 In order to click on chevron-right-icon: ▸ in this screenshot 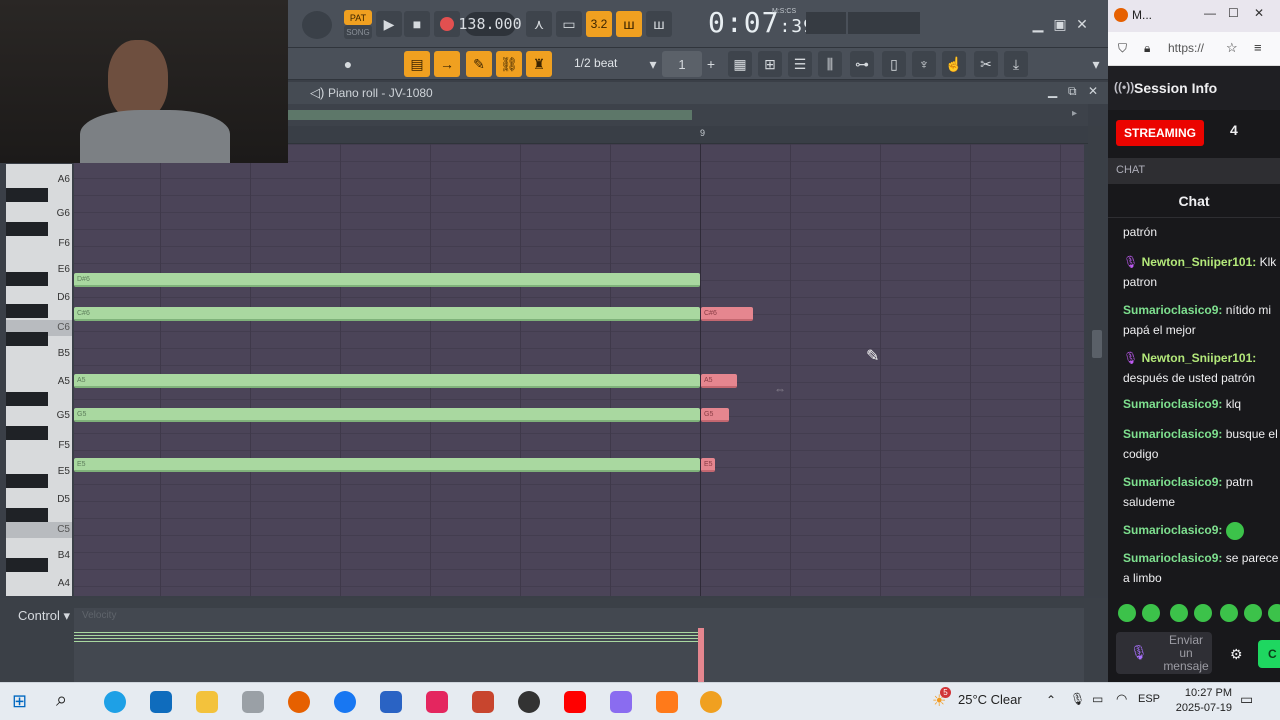, I will do `click(1074, 113)`.